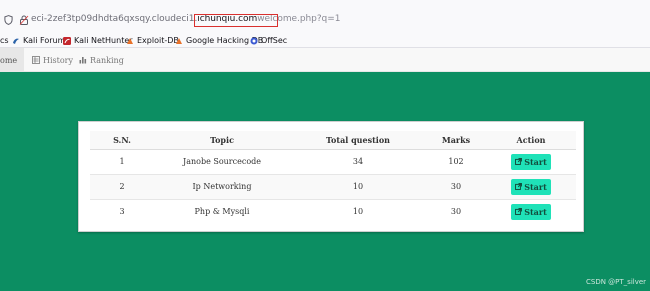 This screenshot has width=650, height=291. What do you see at coordinates (24, 20) in the screenshot?
I see `lock-icon` at bounding box center [24, 20].